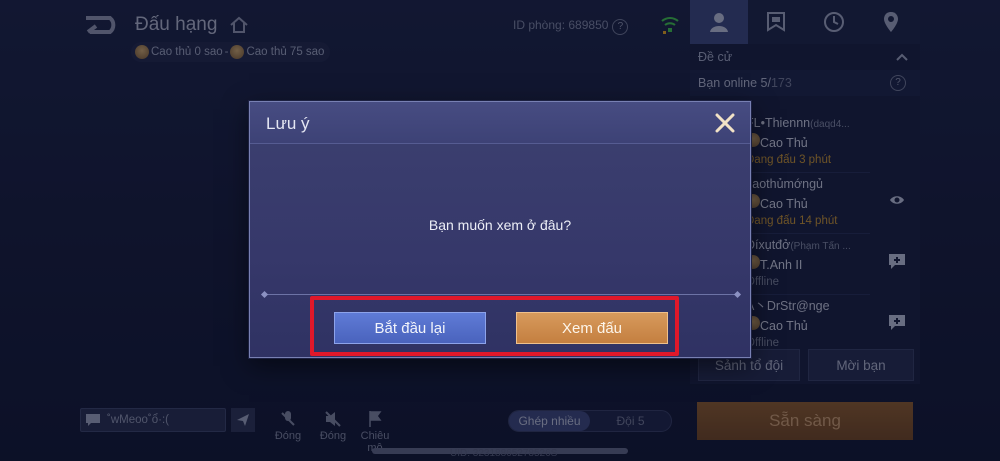 This screenshot has height=461, width=1000. Describe the element at coordinates (725, 123) in the screenshot. I see `close-icon` at that location.